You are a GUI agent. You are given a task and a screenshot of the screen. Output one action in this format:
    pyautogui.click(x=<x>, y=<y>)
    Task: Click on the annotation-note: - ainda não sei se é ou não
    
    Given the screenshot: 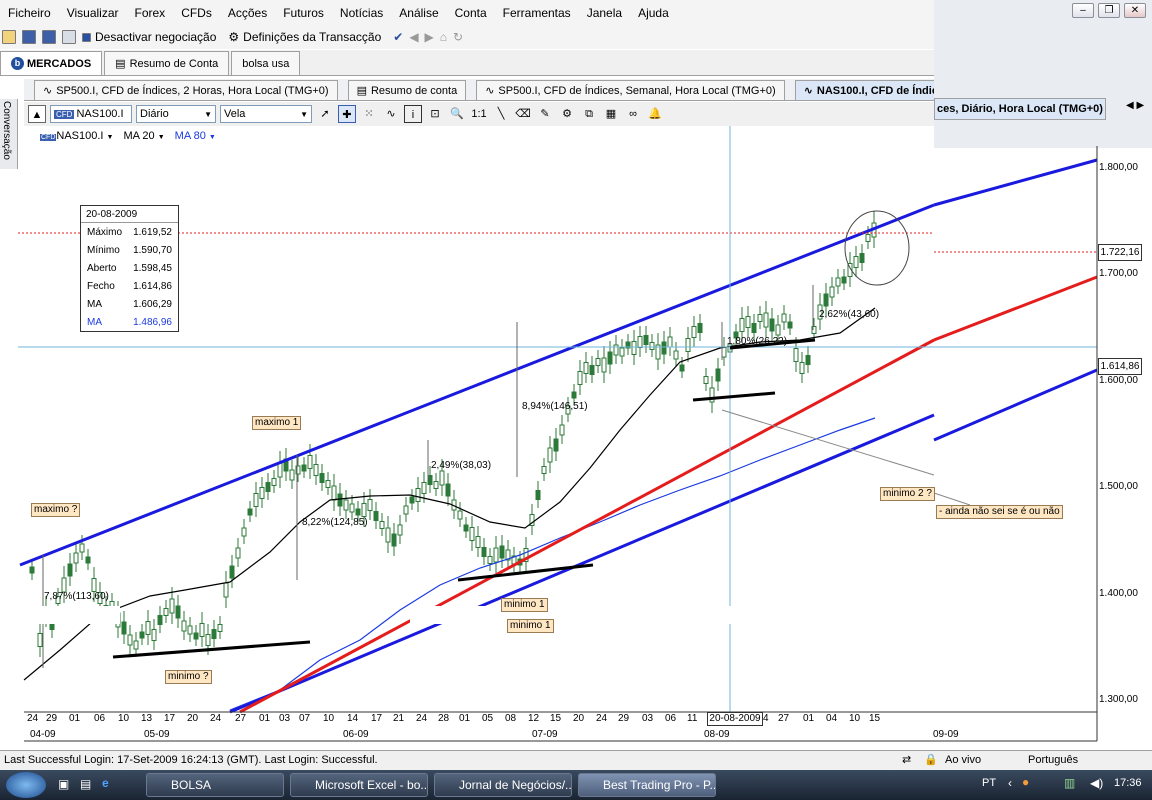 What is the action you would take?
    pyautogui.click(x=999, y=512)
    